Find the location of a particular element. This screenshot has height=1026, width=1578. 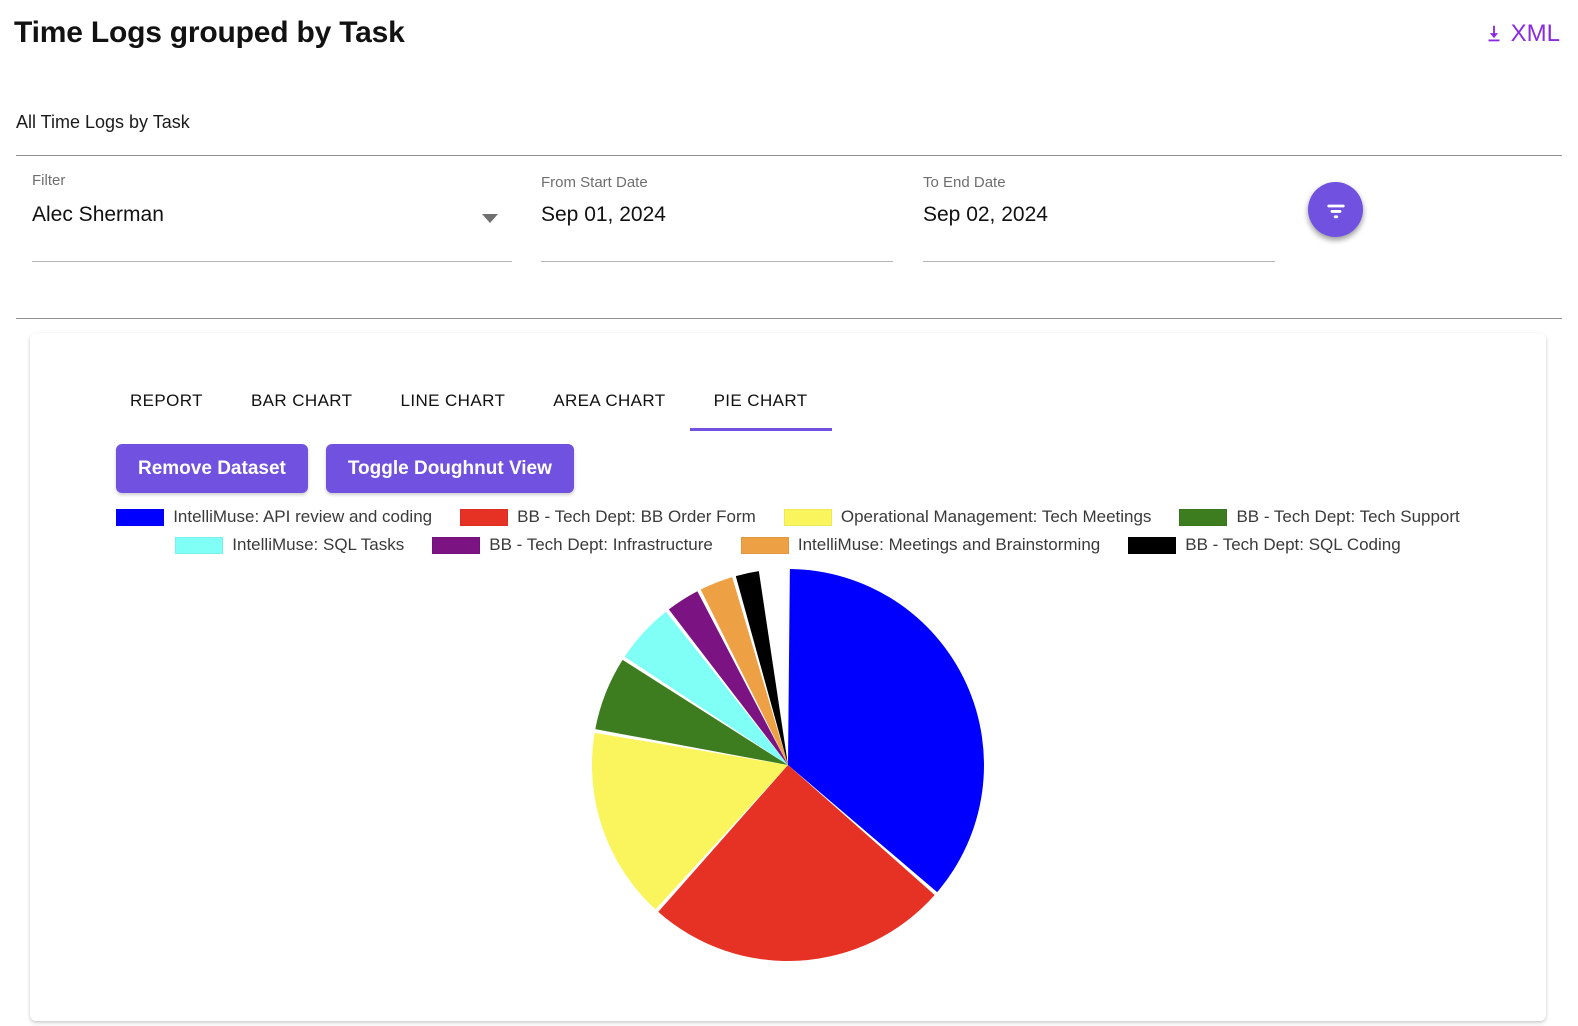

from-start-date-label: From Start Date is located at coordinates (594, 182).